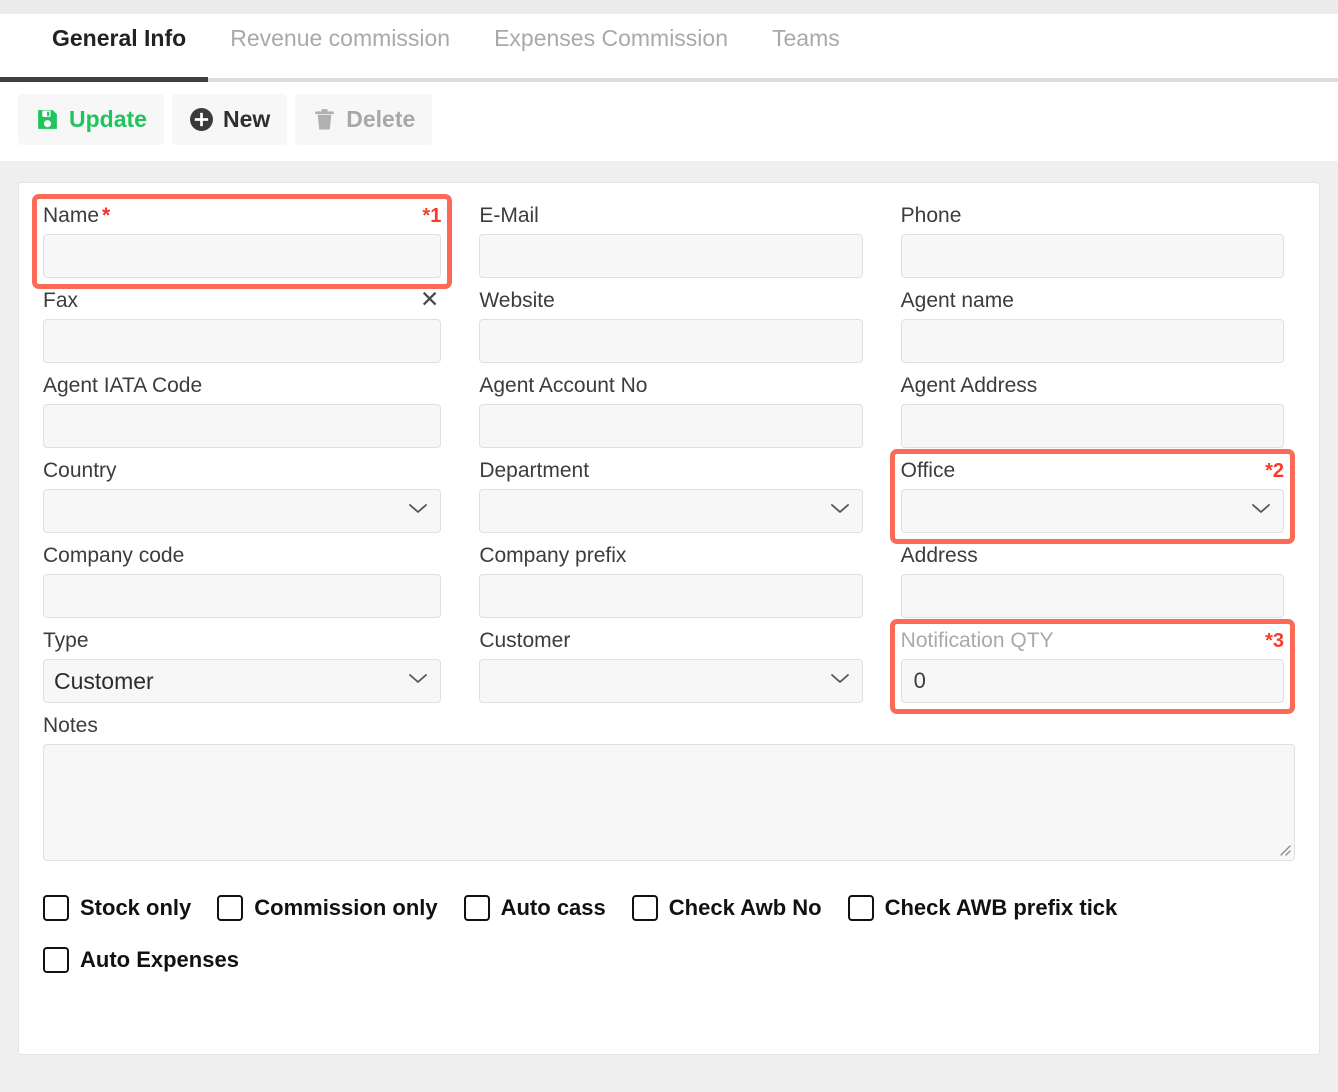 The height and width of the screenshot is (1092, 1338). What do you see at coordinates (242, 341) in the screenshot?
I see `fax-input` at bounding box center [242, 341].